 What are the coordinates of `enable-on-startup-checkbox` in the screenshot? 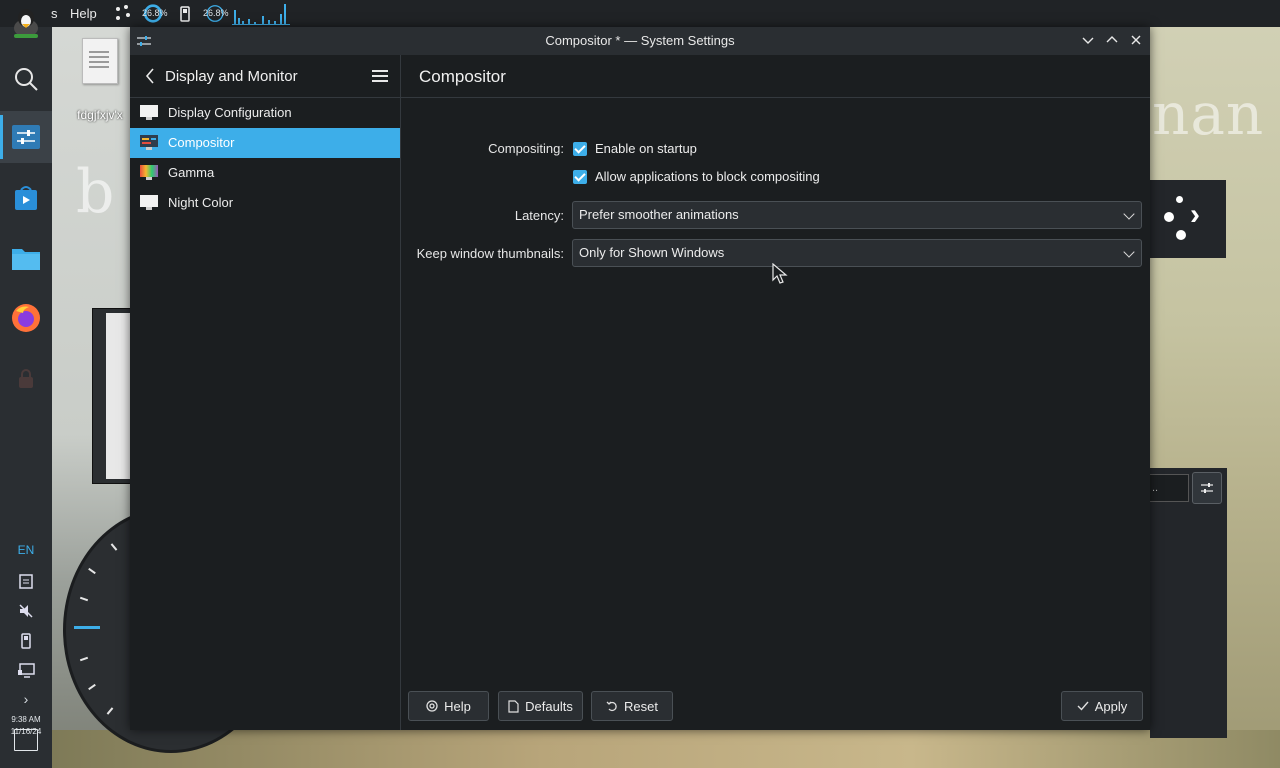 It's located at (580, 149).